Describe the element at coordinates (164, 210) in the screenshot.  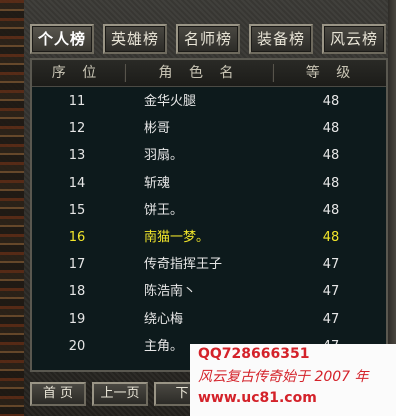
I see `row-name: 饼王。` at that location.